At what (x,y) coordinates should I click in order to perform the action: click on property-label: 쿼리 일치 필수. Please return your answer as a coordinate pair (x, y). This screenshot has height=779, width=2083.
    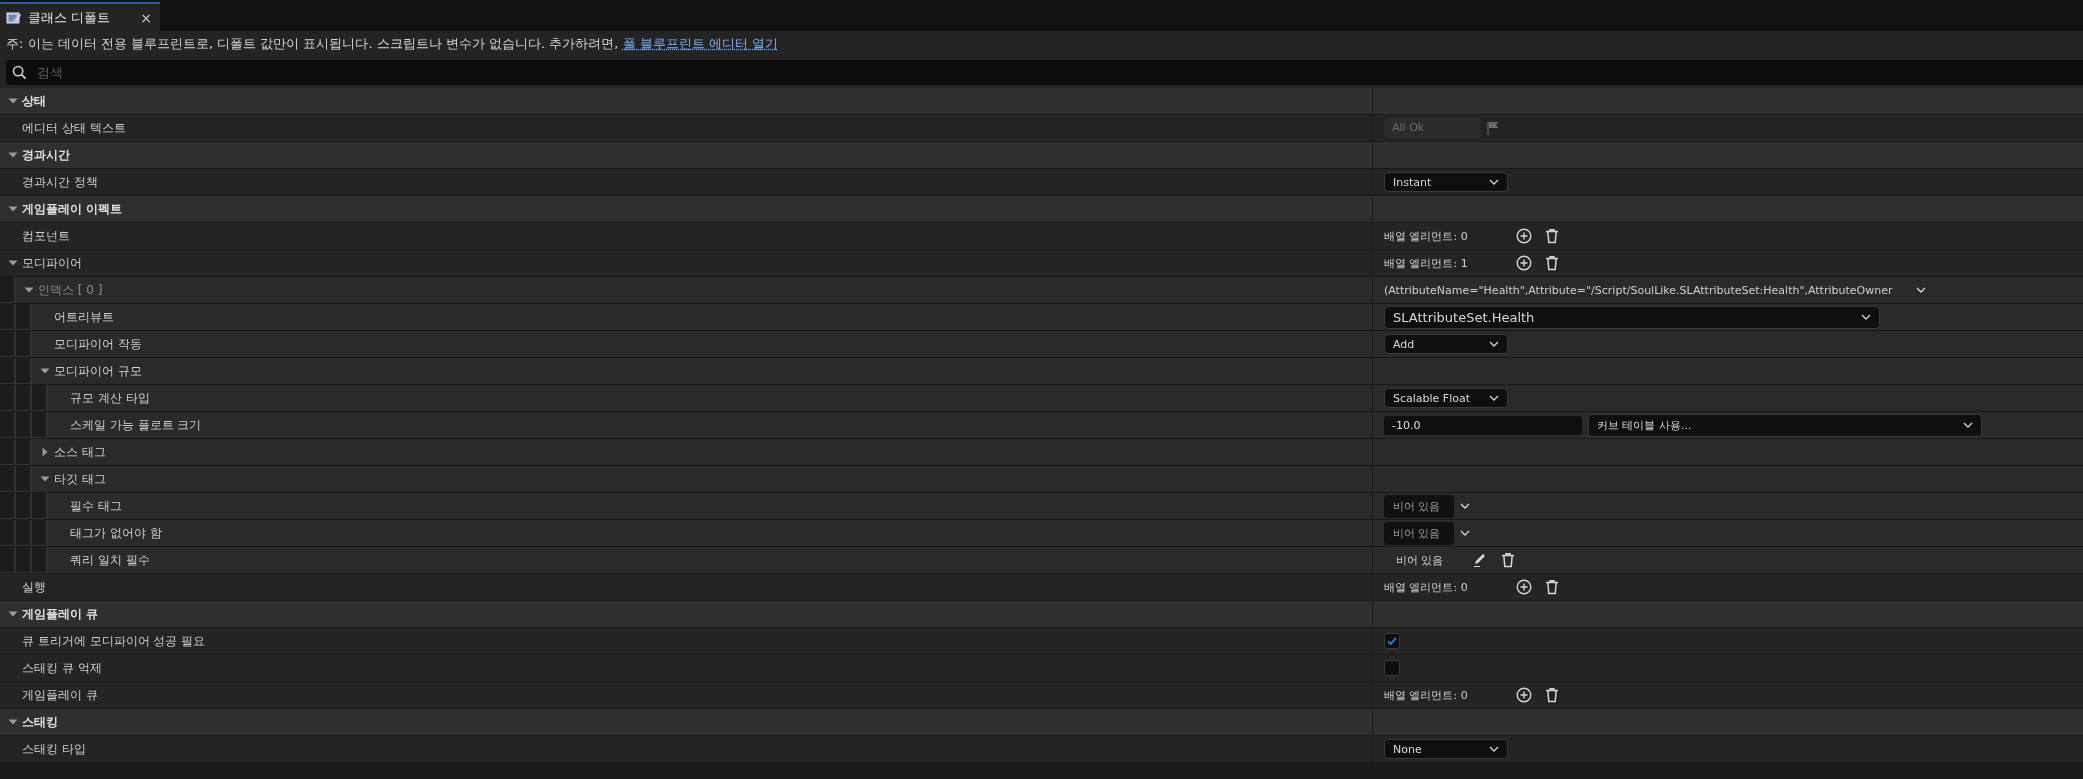
    Looking at the image, I should click on (110, 560).